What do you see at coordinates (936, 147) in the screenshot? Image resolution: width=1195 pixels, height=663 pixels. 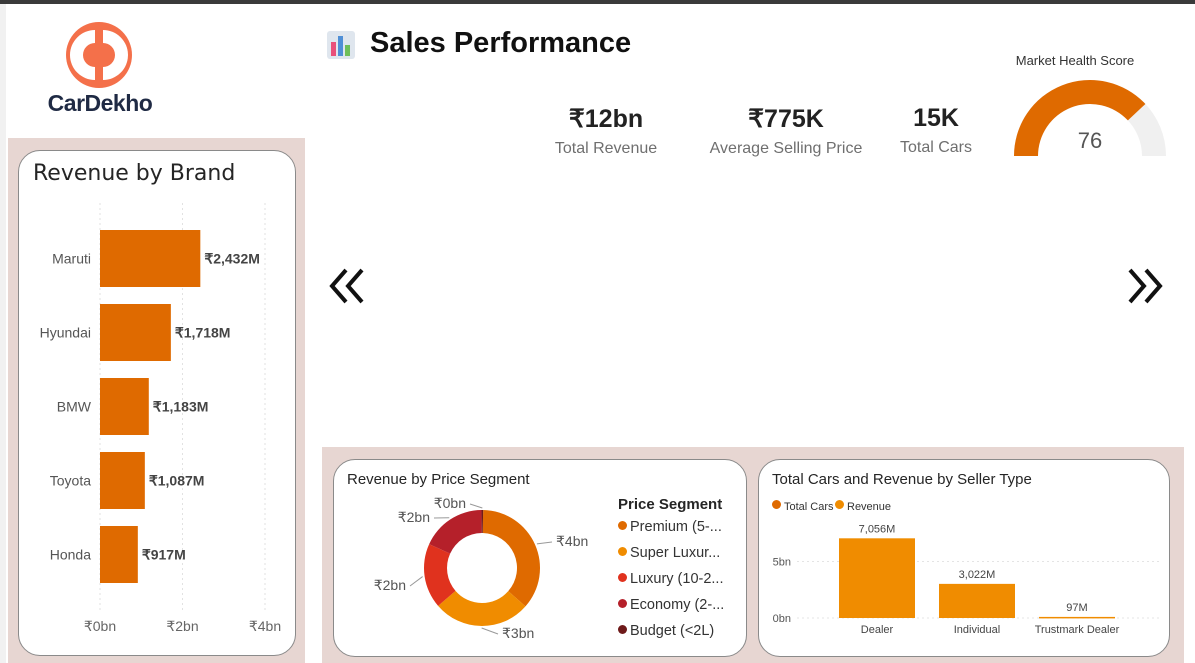 I see `kpi-label: Total Cars` at bounding box center [936, 147].